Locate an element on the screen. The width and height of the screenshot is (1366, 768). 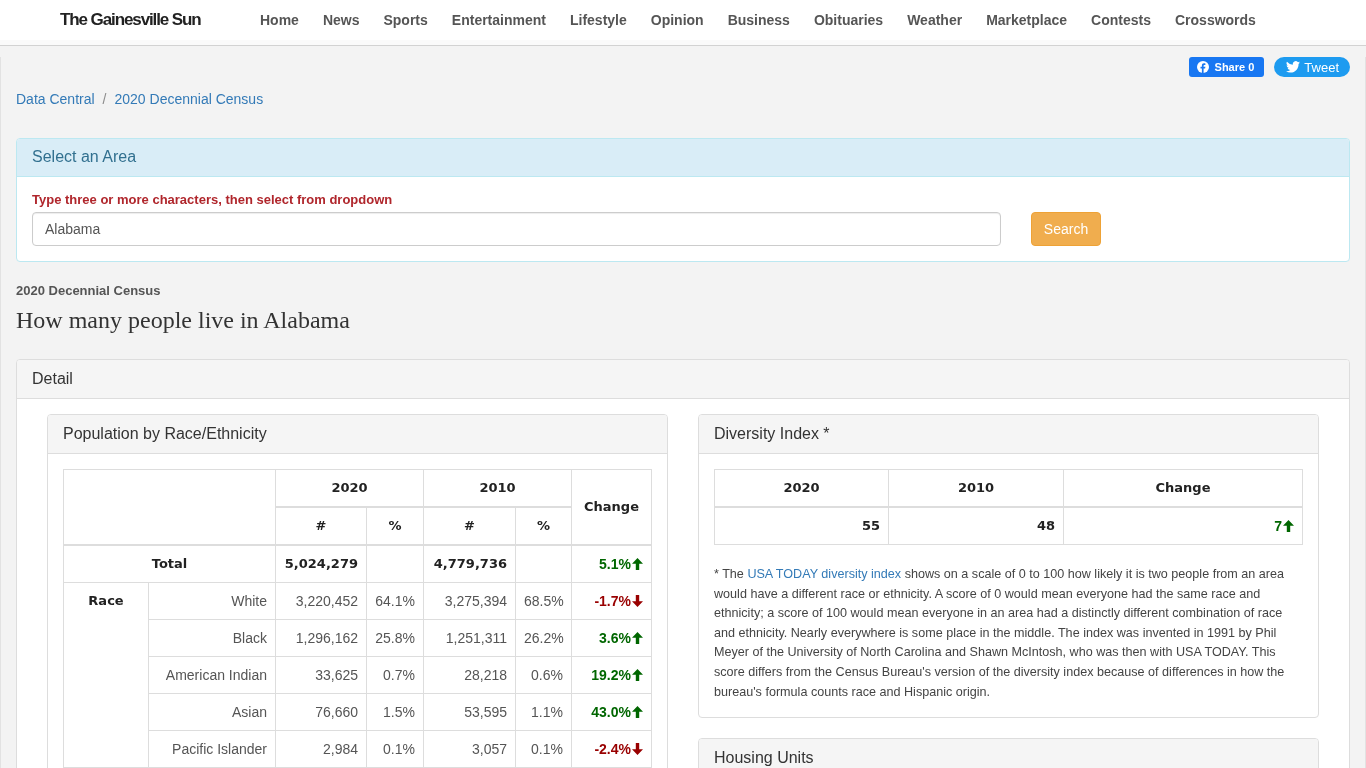
nav-link: Sports is located at coordinates (405, 20).